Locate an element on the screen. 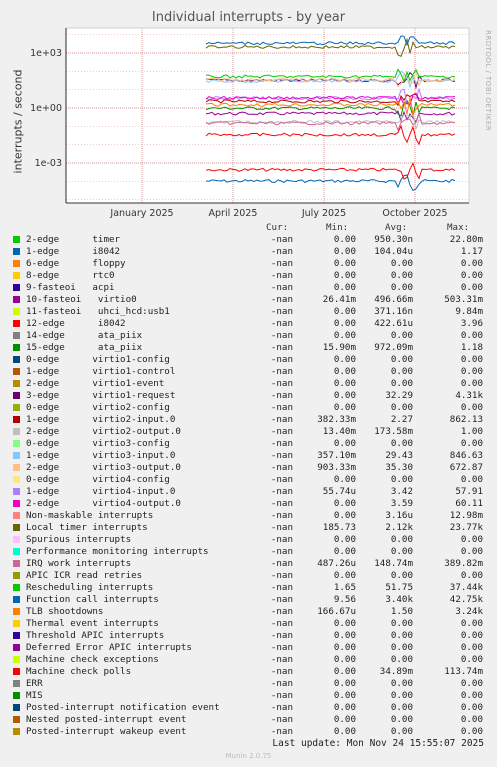 The height and width of the screenshot is (767, 497). y-tick-label: 1e-03 is located at coordinates (48, 163).